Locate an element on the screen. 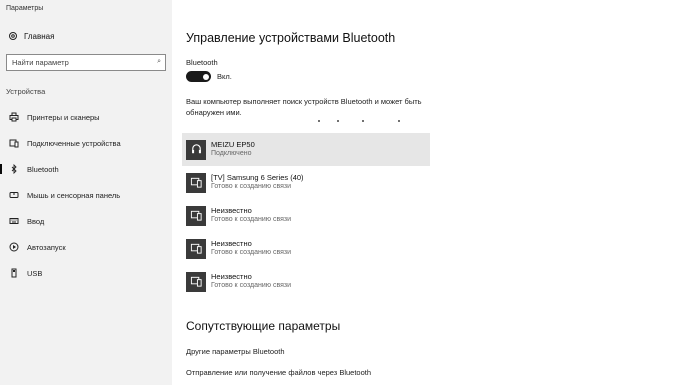  usb-icon is located at coordinates (14, 273).